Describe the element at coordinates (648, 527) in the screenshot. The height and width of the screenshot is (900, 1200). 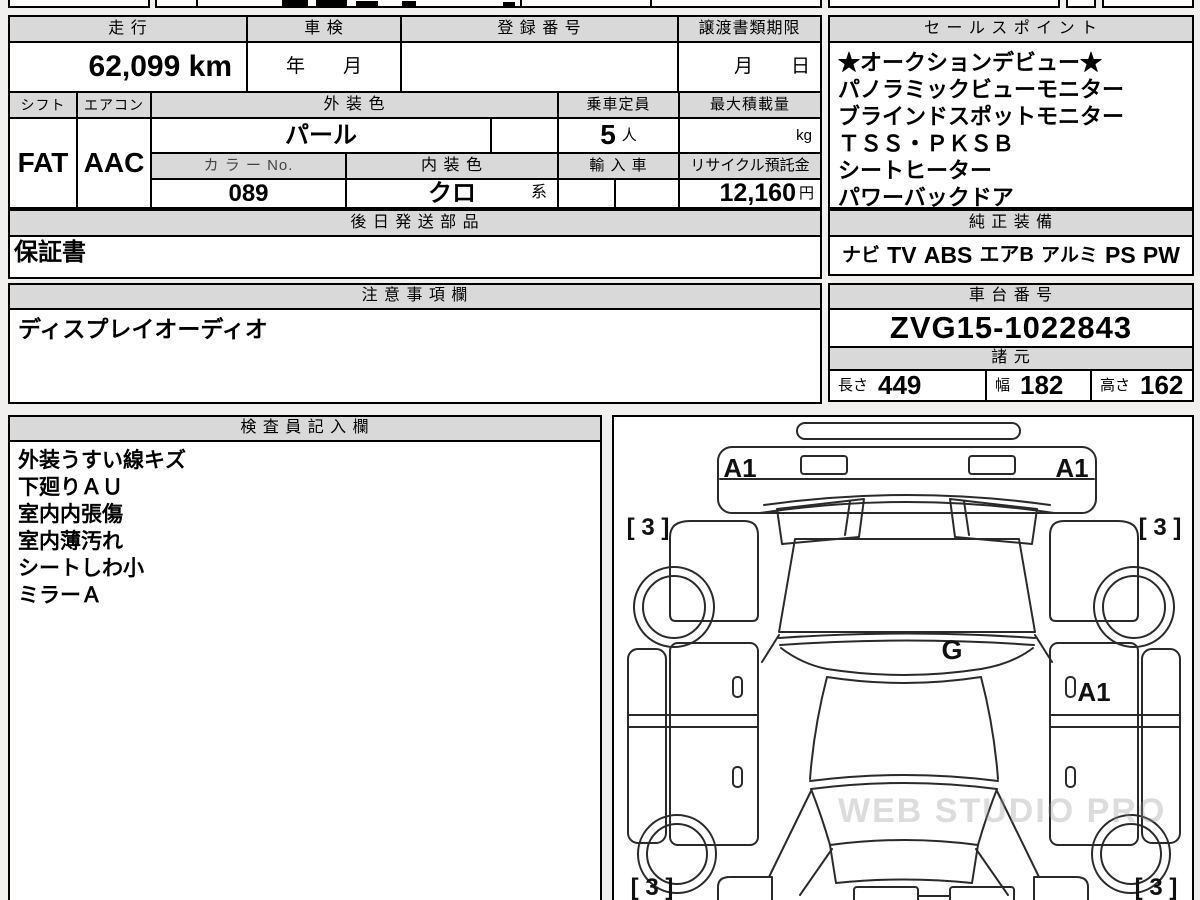
I see `front-left-bracket-mark: [ 3 ]` at that location.